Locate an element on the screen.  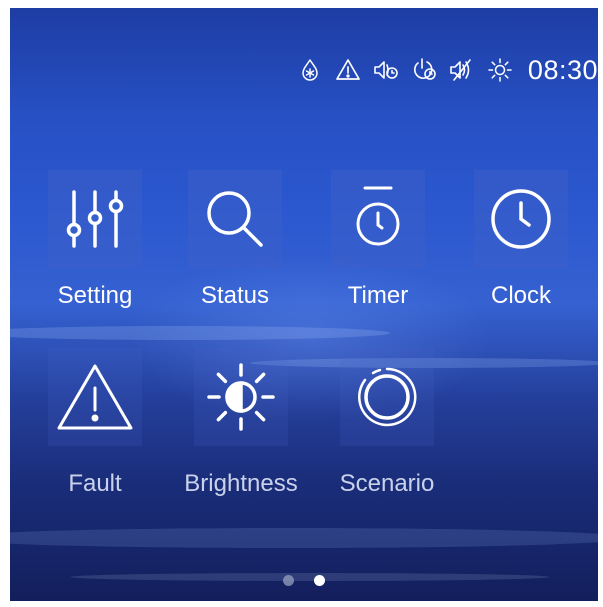
menu-item-label: Brightness is located at coordinates (241, 483).